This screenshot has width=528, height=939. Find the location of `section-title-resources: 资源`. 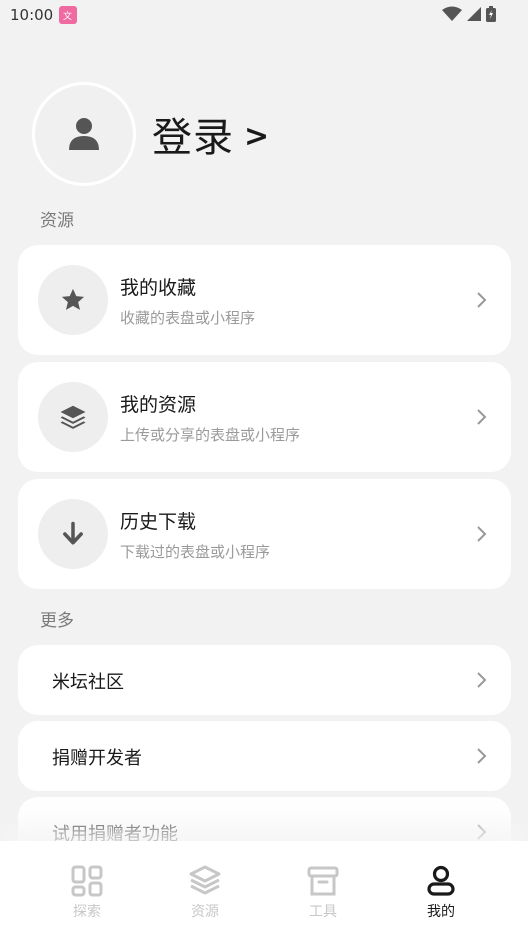

section-title-resources: 资源 is located at coordinates (57, 221).